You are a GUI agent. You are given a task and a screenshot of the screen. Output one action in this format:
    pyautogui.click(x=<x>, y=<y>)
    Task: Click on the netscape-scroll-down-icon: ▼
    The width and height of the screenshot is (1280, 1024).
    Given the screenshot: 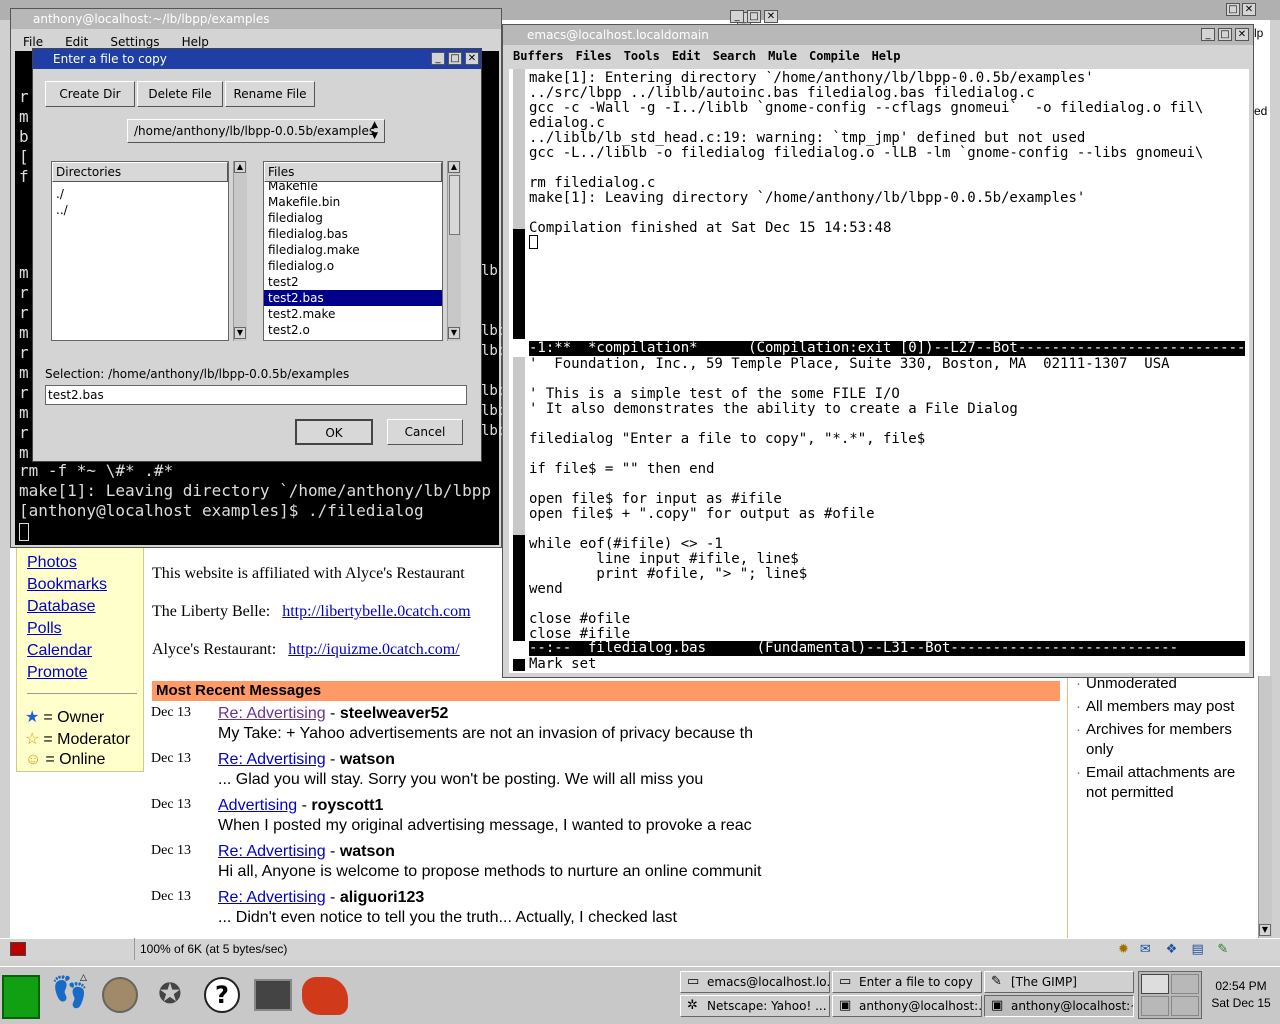 What is the action you would take?
    pyautogui.click(x=1265, y=930)
    